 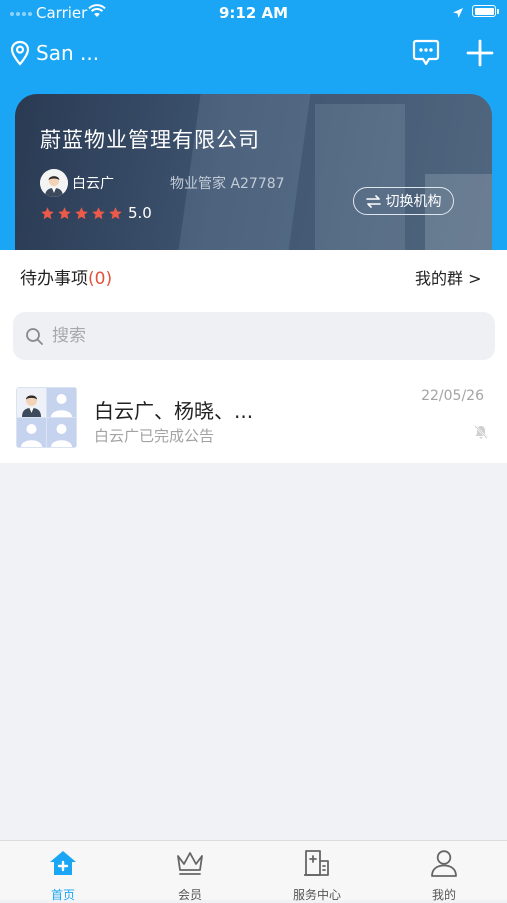 I want to click on tab-service-center: 服务中心, so click(x=317, y=875).